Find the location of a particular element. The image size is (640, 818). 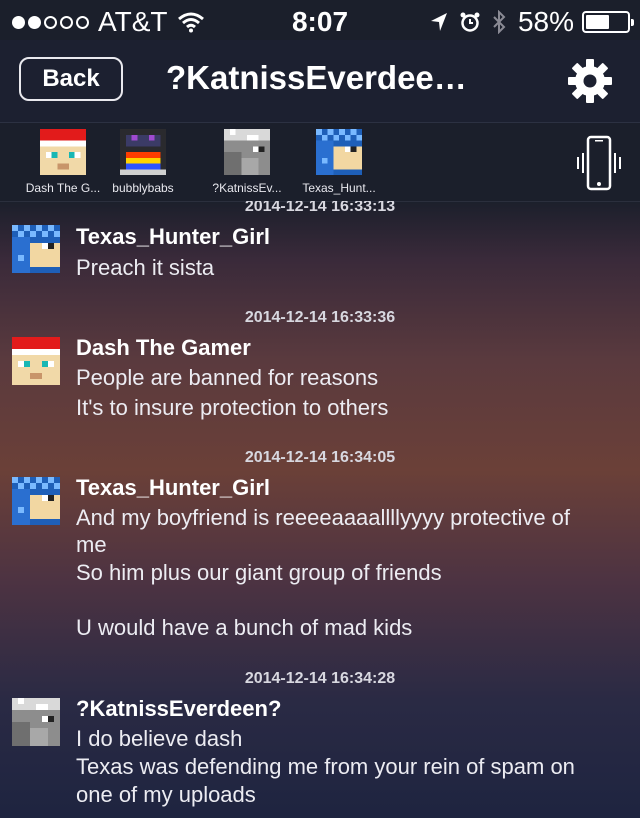

back-button: Back is located at coordinates (71, 79).